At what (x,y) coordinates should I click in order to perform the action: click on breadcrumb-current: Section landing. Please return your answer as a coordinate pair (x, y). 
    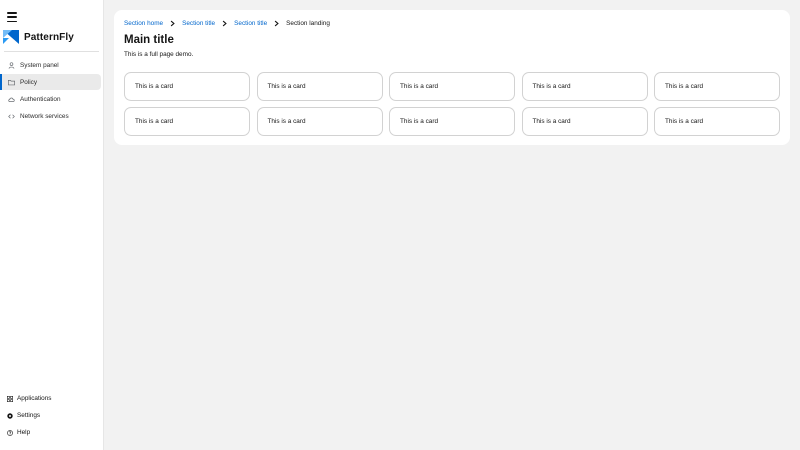
    Looking at the image, I should click on (308, 23).